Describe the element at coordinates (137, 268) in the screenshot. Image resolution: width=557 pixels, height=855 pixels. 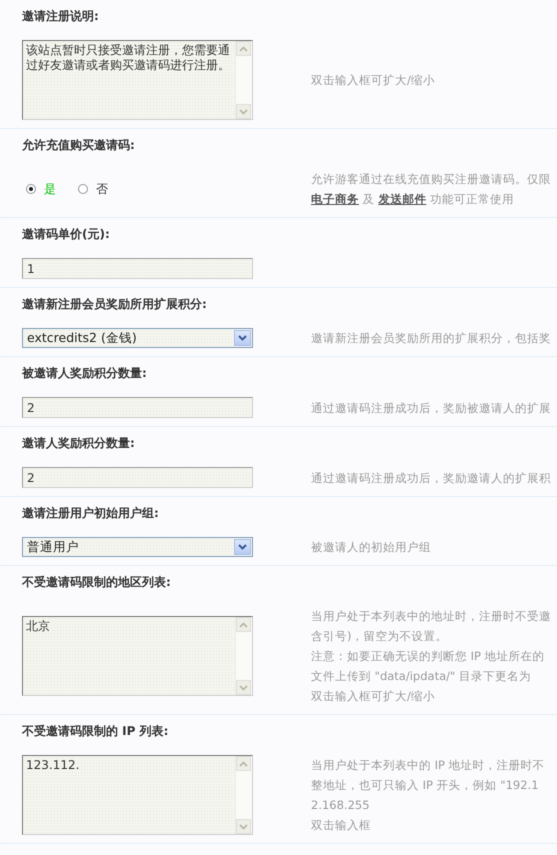
I see `input-field: 1` at that location.